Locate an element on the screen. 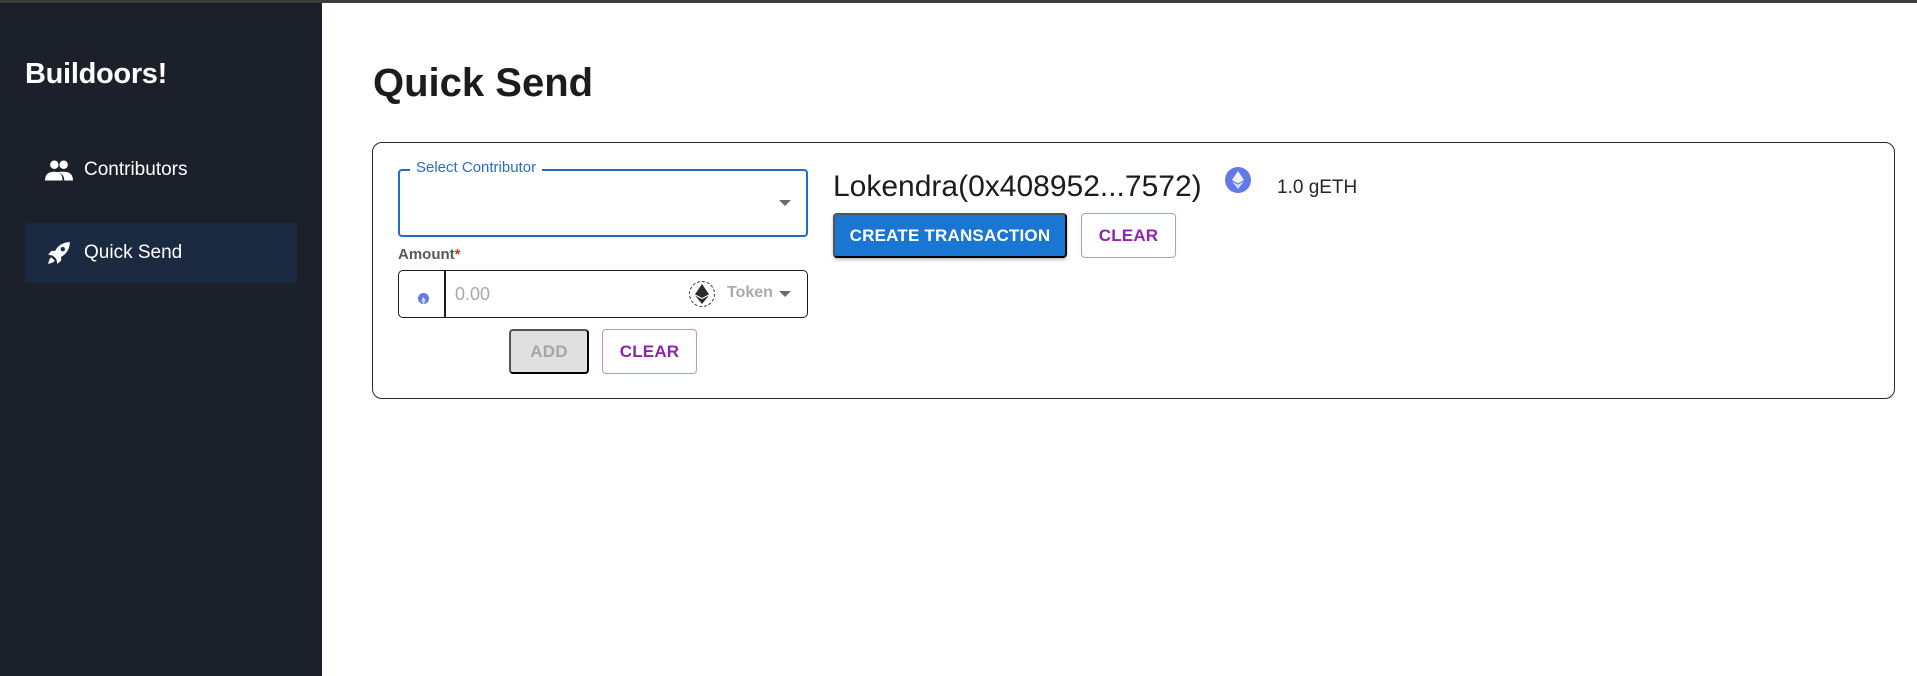 The image size is (1917, 676). token-chevron-down-icon is located at coordinates (785, 294).